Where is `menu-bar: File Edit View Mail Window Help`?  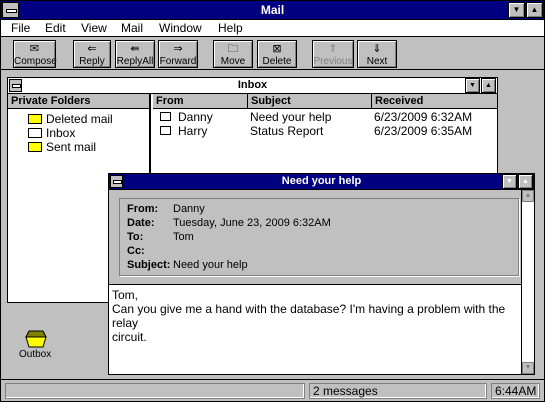 menu-bar: File Edit View Mail Window Help is located at coordinates (272, 28).